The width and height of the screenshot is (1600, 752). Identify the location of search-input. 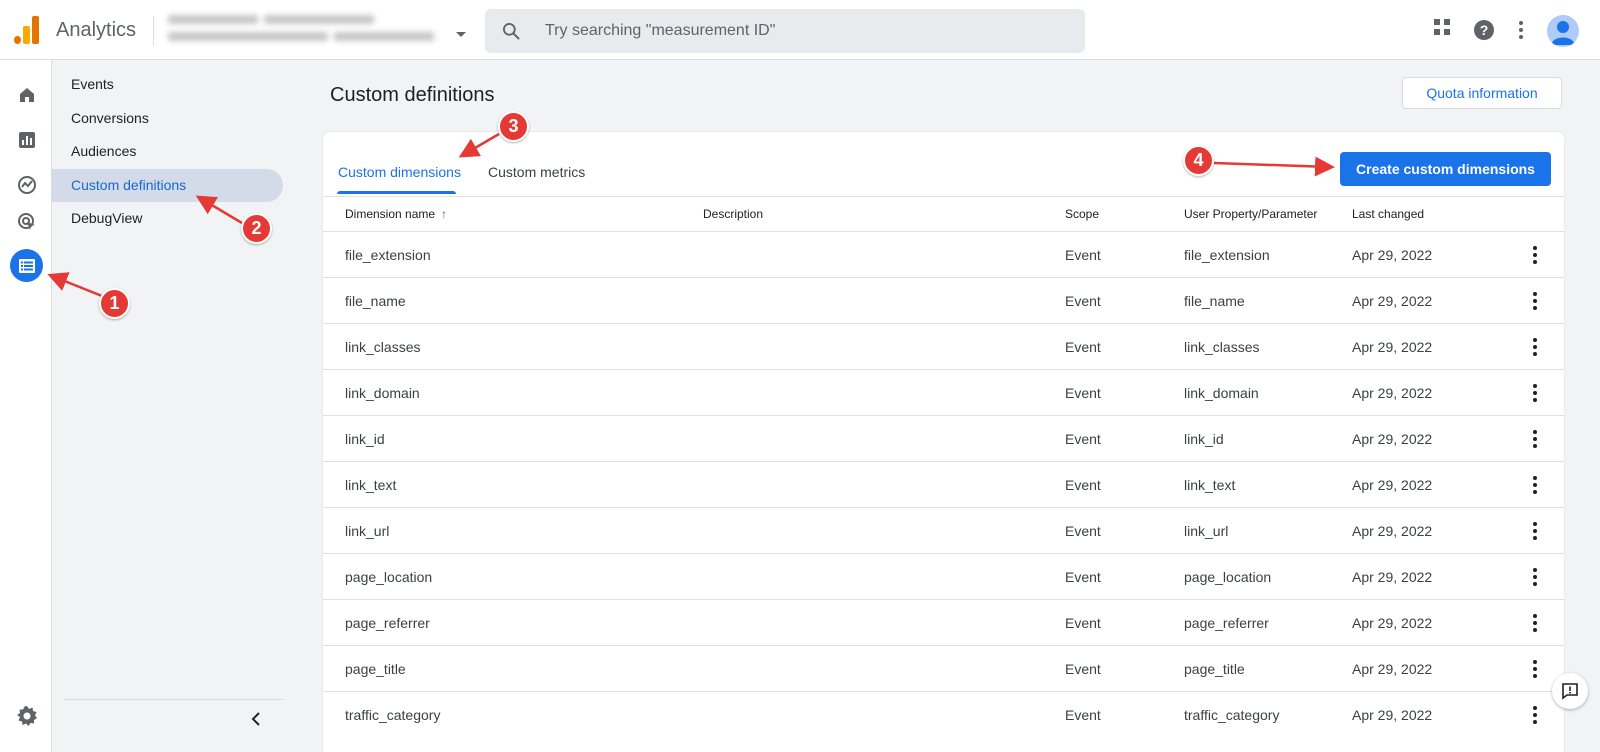
(805, 31).